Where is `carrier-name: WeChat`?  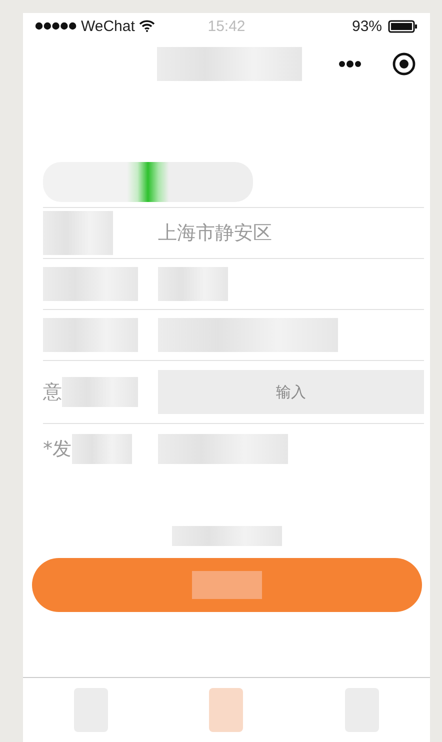
carrier-name: WeChat is located at coordinates (108, 26).